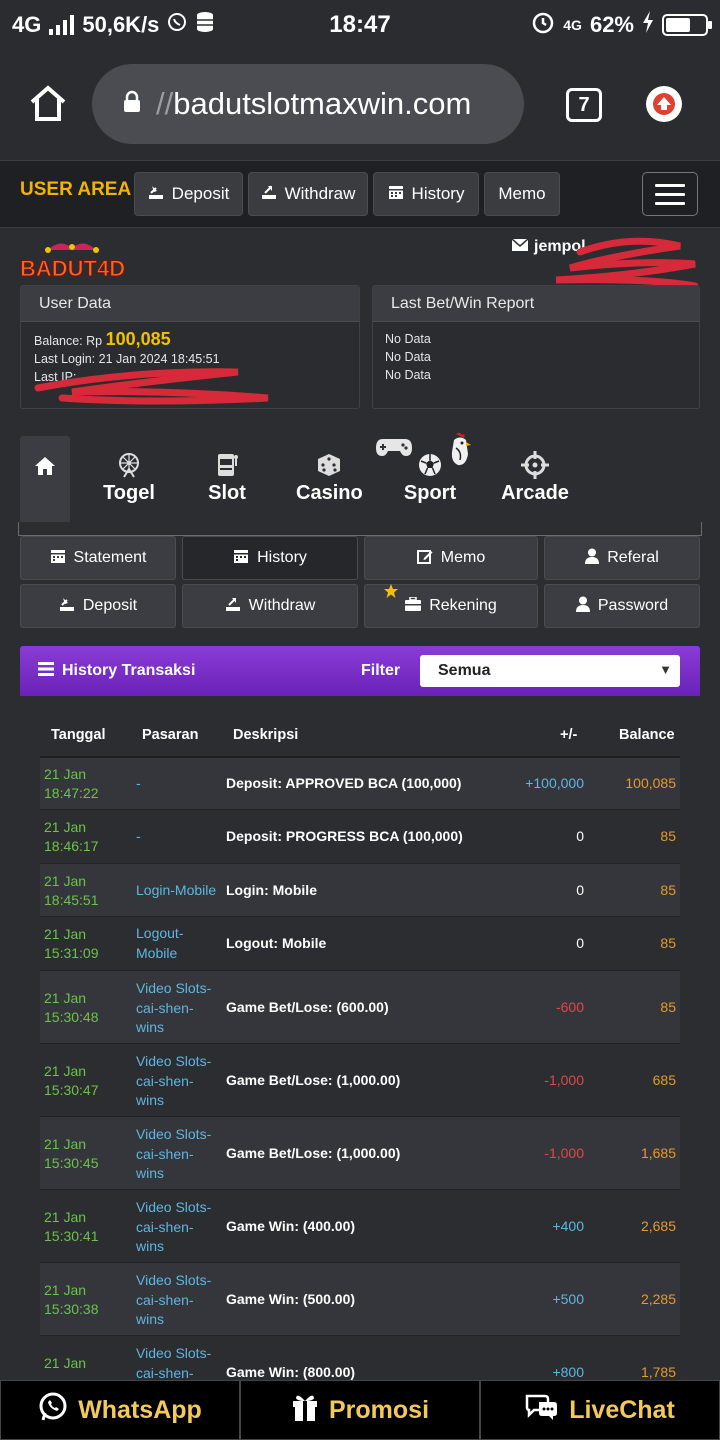  What do you see at coordinates (270, 606) in the screenshot?
I see `withdraw-button: Withdraw` at bounding box center [270, 606].